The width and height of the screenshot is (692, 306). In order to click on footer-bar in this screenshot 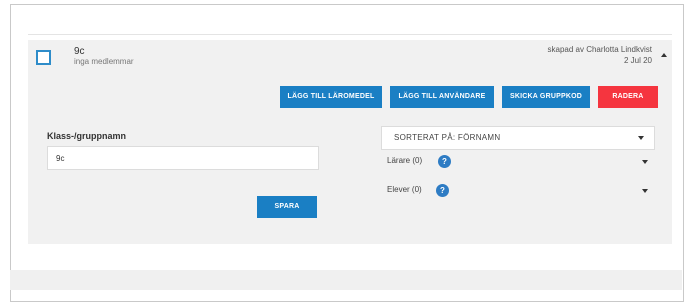, I will do `click(346, 280)`.